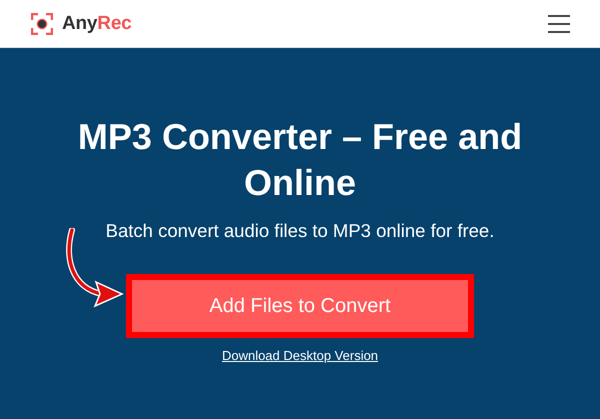  Describe the element at coordinates (559, 23) in the screenshot. I see `menu-icon` at that location.